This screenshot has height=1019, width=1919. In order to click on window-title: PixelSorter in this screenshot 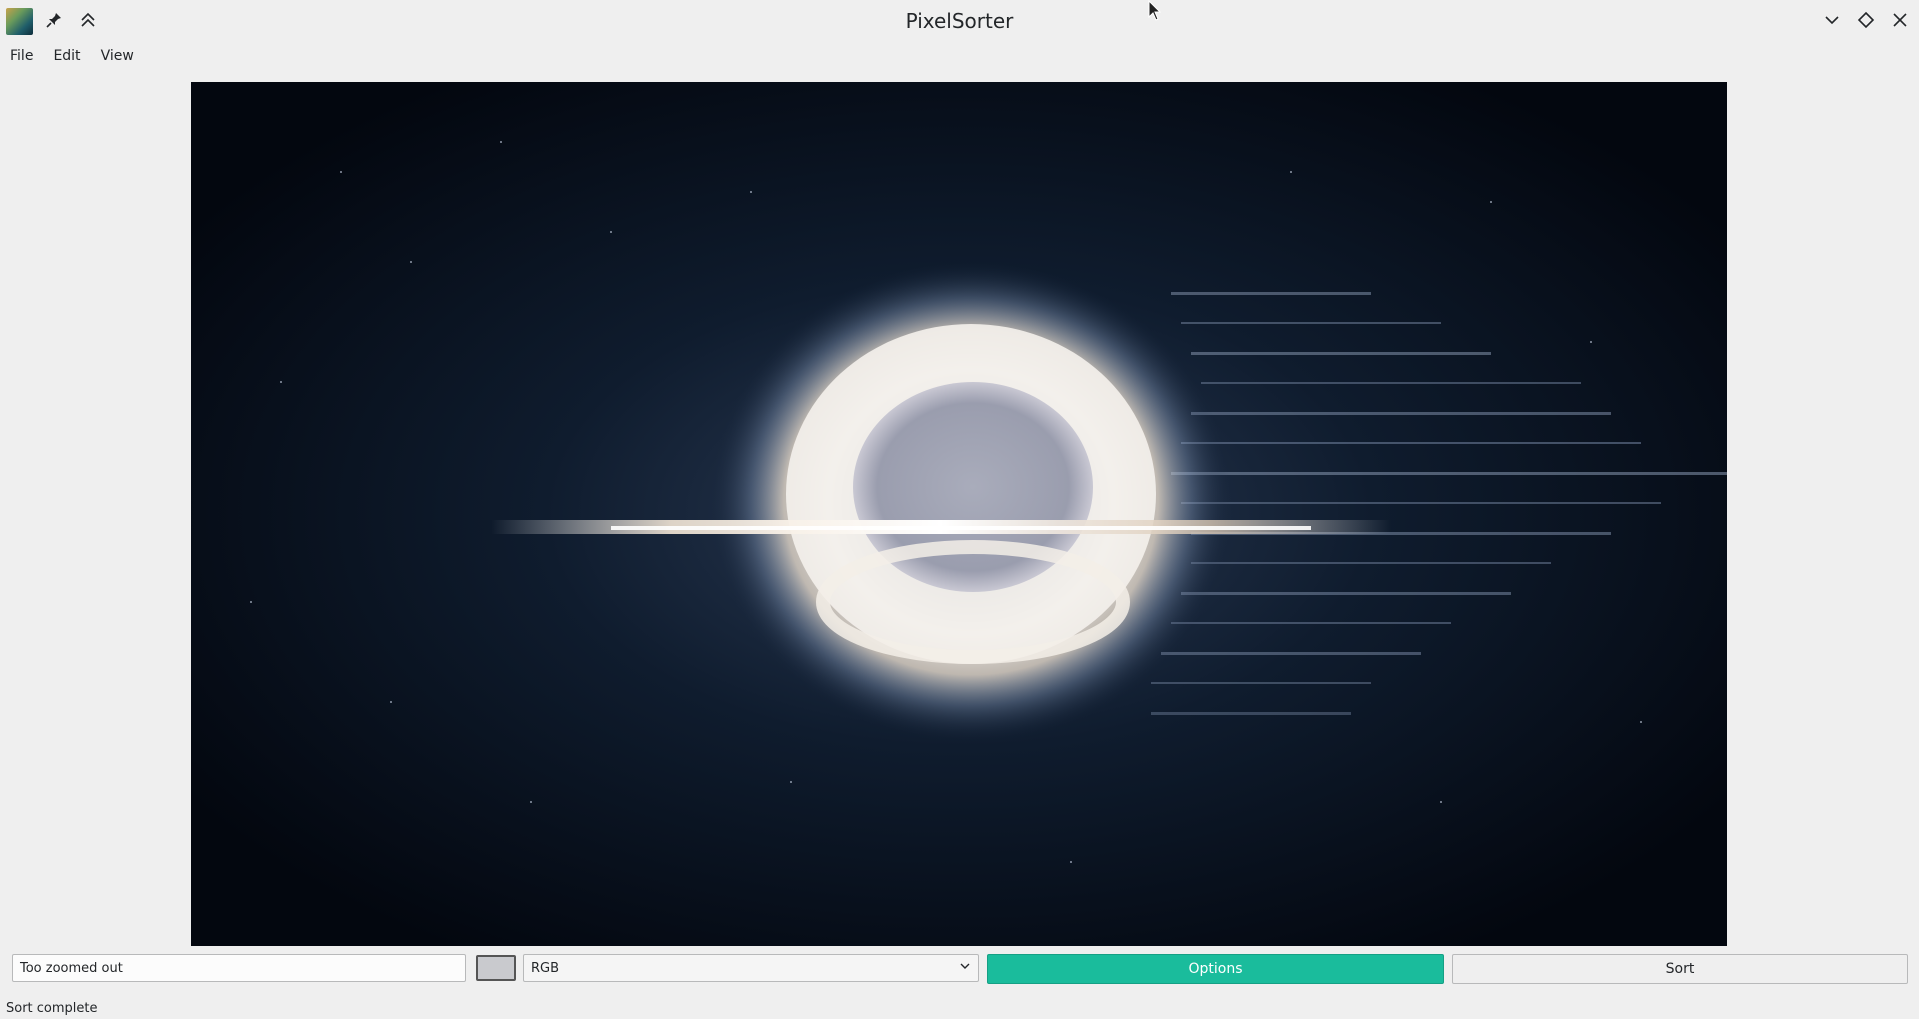, I will do `click(959, 21)`.